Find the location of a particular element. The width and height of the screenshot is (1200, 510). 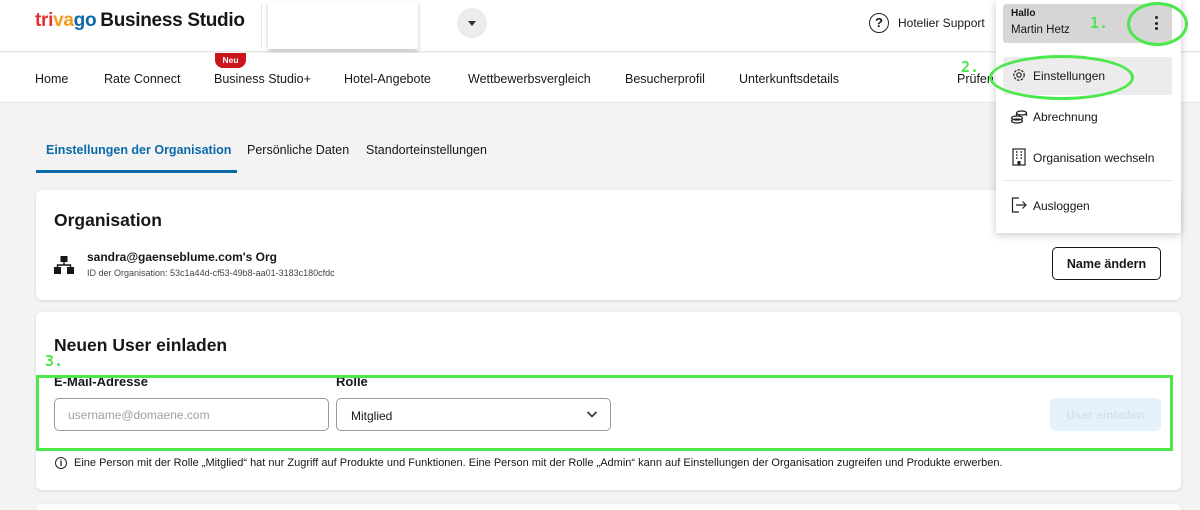

coins-icon is located at coordinates (1019, 117).